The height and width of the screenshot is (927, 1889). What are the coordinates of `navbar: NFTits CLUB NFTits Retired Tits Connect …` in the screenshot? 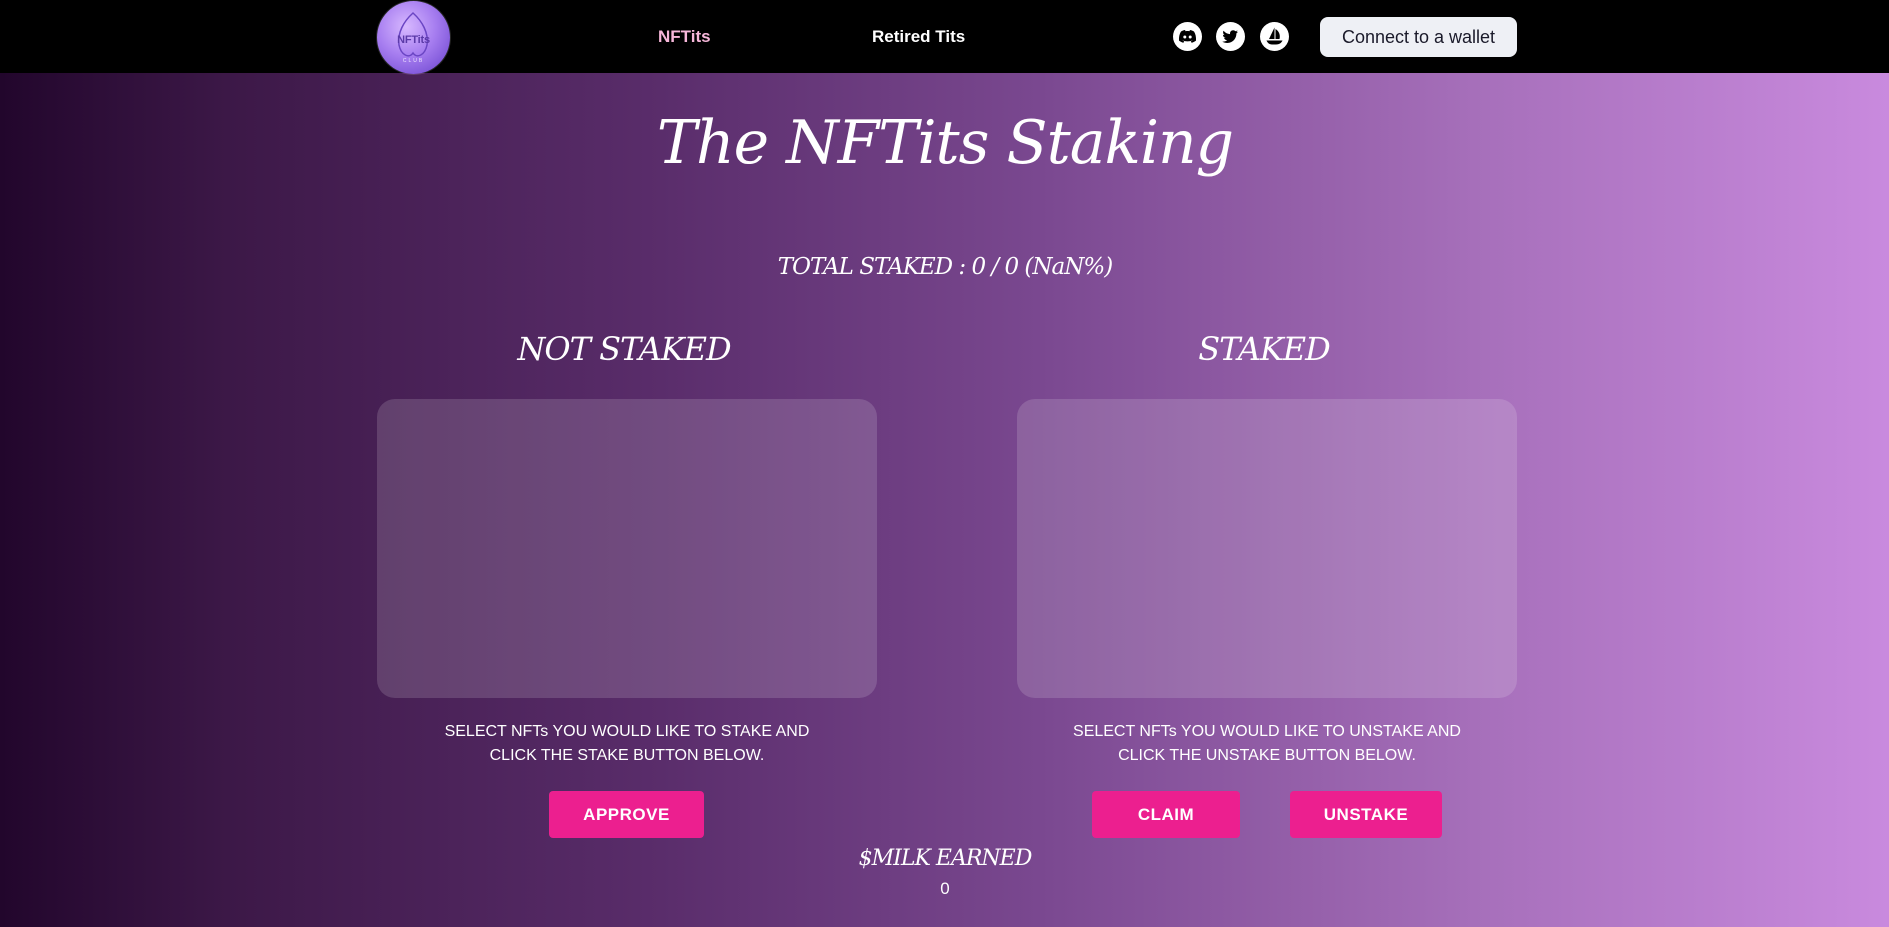 It's located at (944, 37).